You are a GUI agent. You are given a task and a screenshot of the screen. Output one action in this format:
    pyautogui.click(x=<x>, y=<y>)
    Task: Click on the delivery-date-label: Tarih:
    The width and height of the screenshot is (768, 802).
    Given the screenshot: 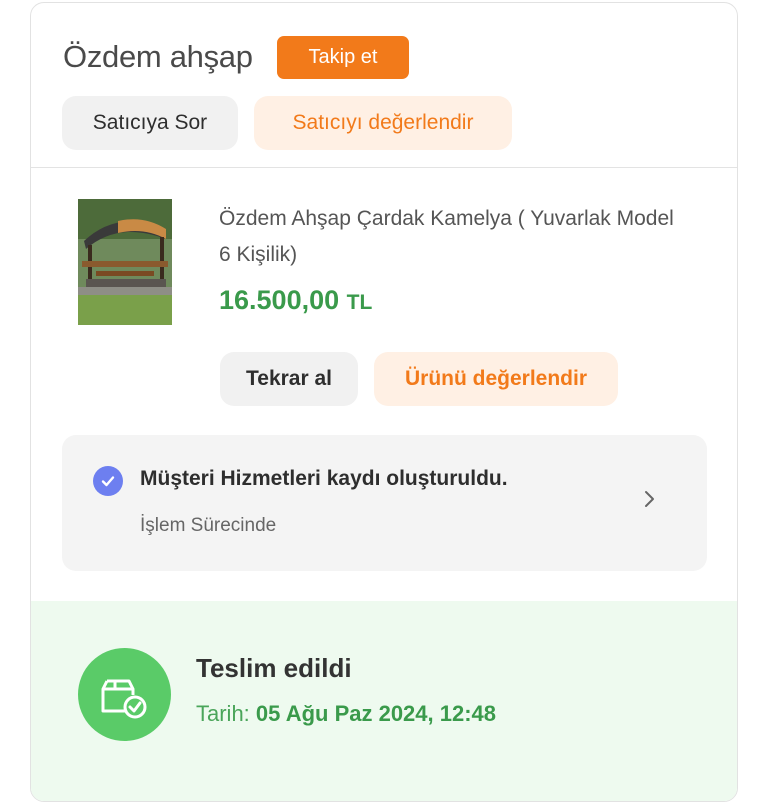 What is the action you would take?
    pyautogui.click(x=223, y=713)
    